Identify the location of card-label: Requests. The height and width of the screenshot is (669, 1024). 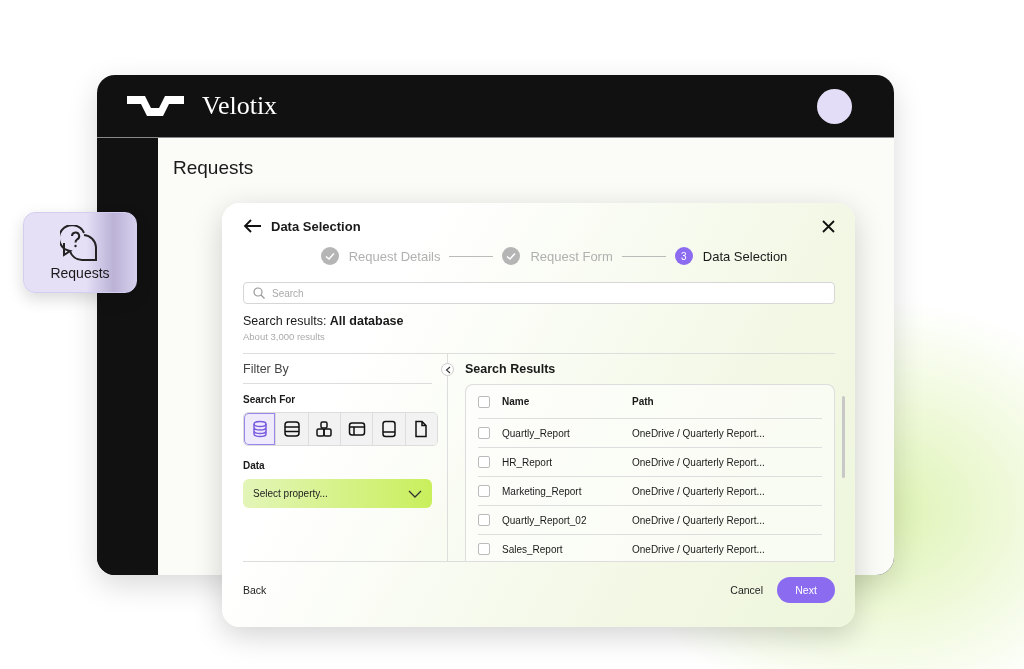
(80, 272).